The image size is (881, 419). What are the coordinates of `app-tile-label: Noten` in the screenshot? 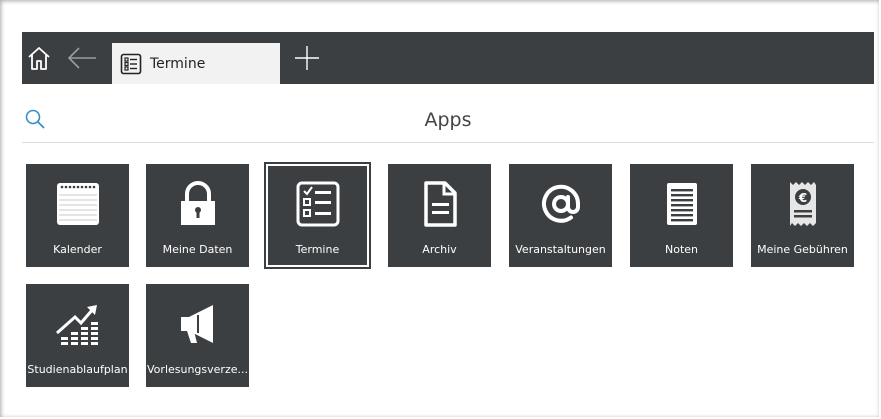 It's located at (681, 249).